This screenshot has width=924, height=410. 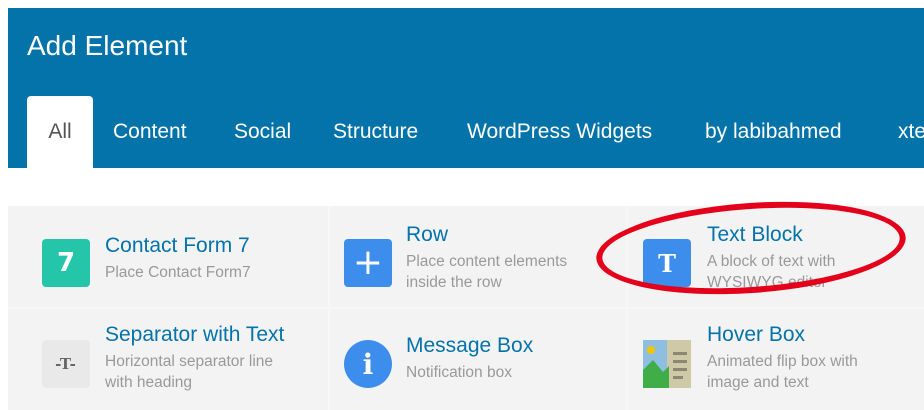 What do you see at coordinates (107, 45) in the screenshot?
I see `dialog-title: Add Element` at bounding box center [107, 45].